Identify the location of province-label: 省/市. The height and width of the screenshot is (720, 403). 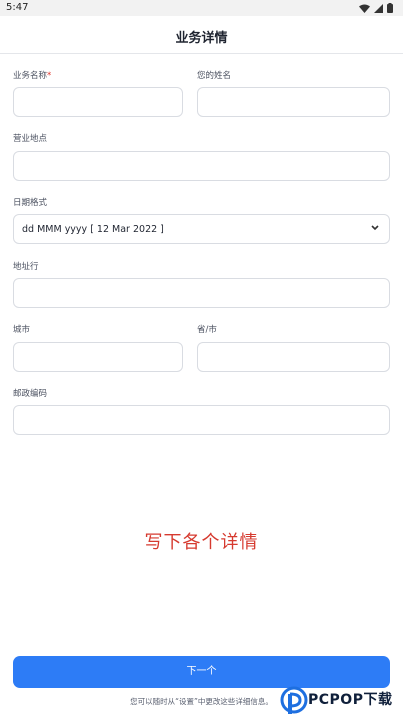
(207, 330).